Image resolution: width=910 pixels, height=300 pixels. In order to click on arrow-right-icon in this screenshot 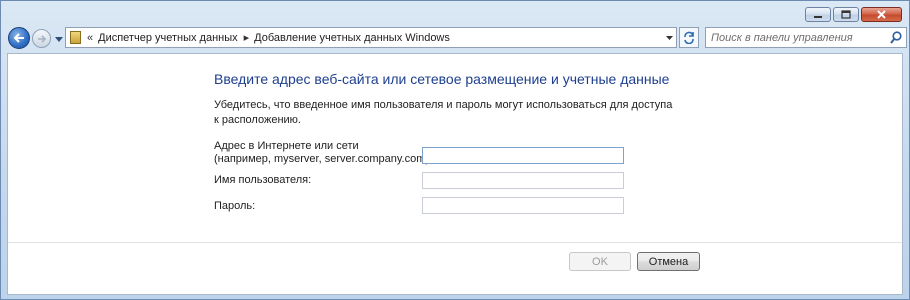, I will do `click(41, 38)`.